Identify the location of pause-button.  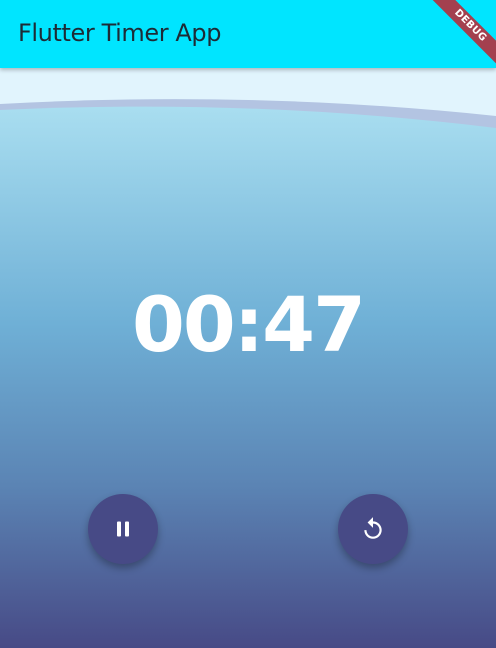
(123, 529).